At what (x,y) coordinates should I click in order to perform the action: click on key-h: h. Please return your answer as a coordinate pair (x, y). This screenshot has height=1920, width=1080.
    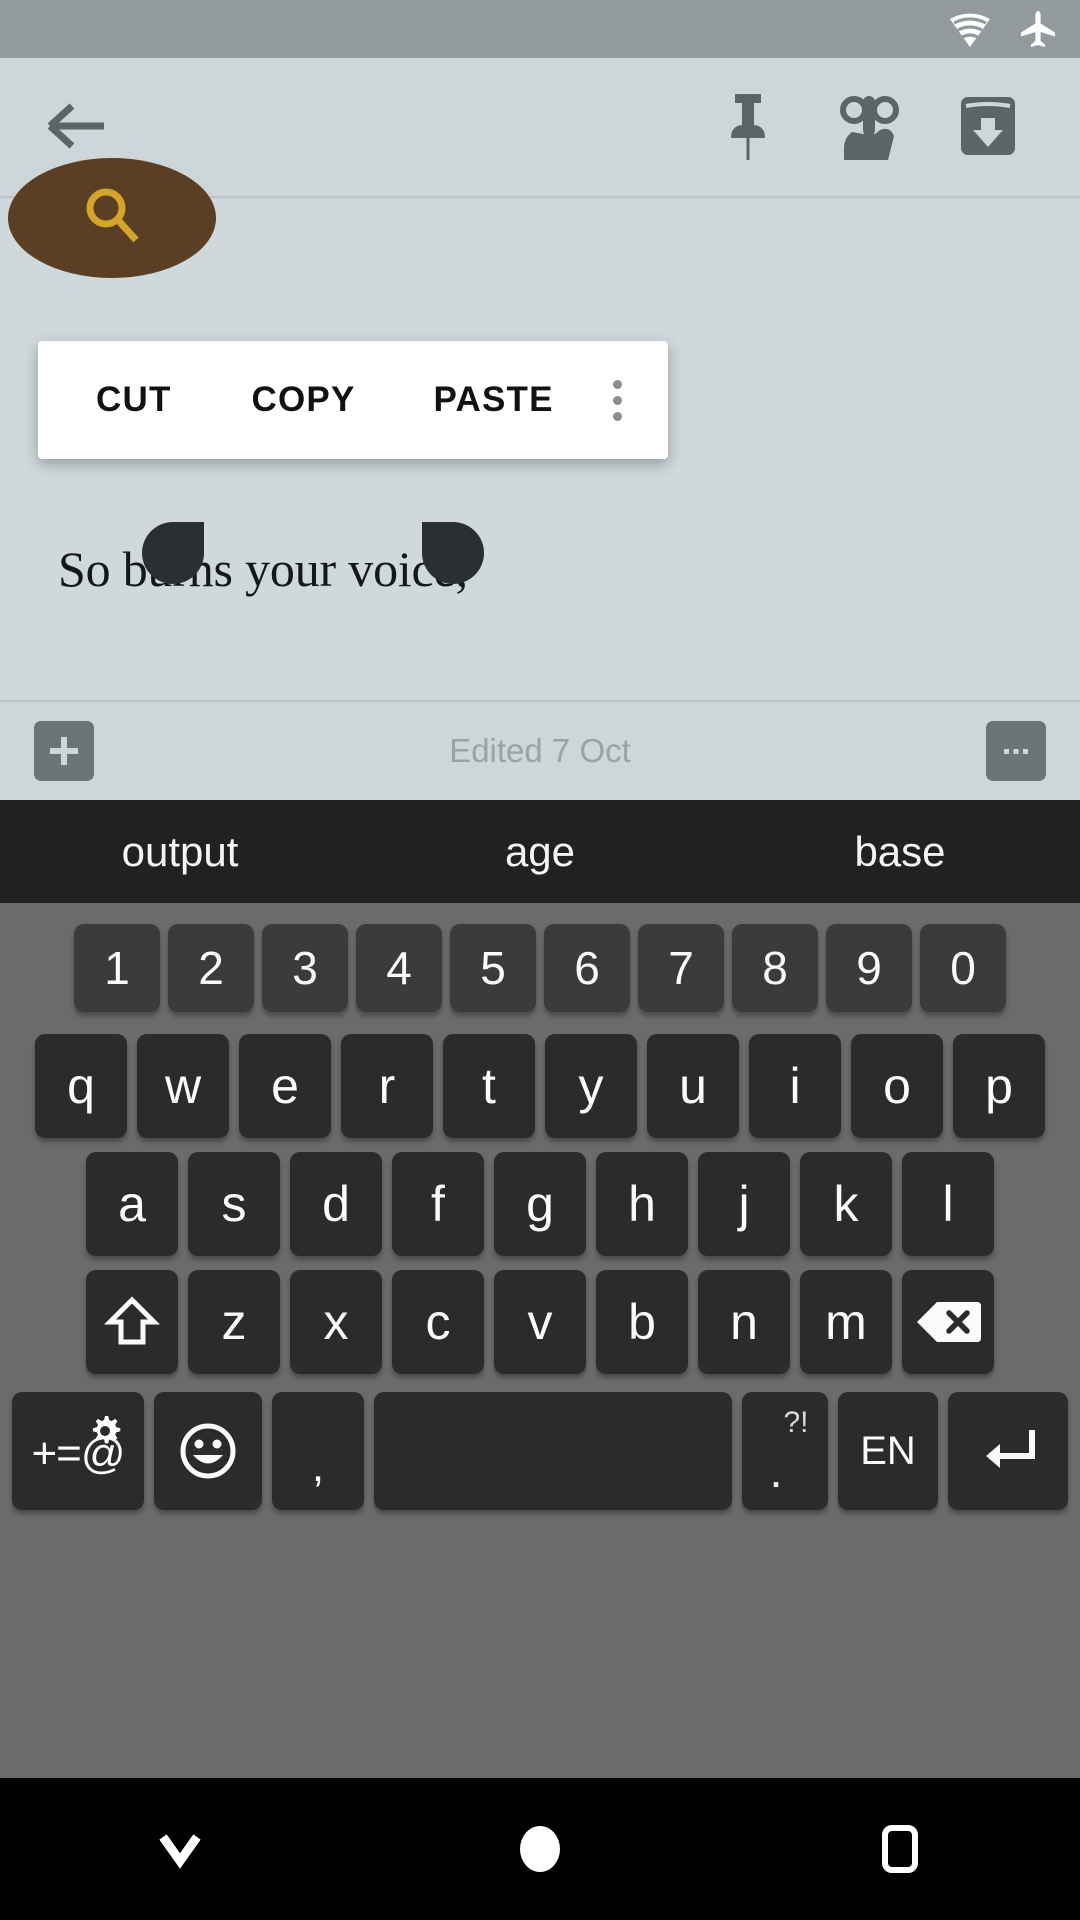
    Looking at the image, I should click on (642, 1204).